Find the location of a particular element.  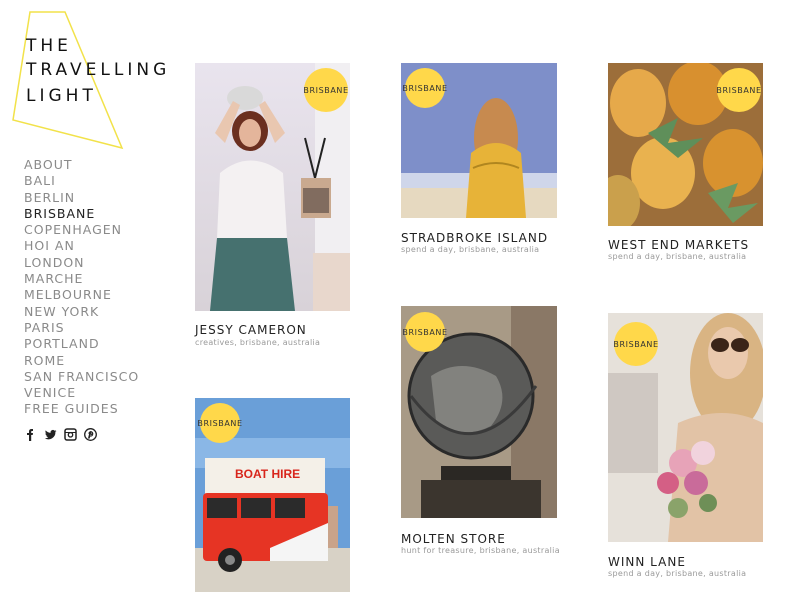

nav-item-rome: ROME is located at coordinates (81, 361).